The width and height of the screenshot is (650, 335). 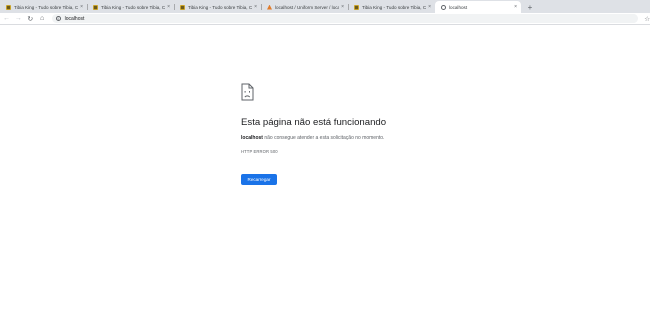 What do you see at coordinates (314, 122) in the screenshot?
I see `error-title: Esta página não está funcionando` at bounding box center [314, 122].